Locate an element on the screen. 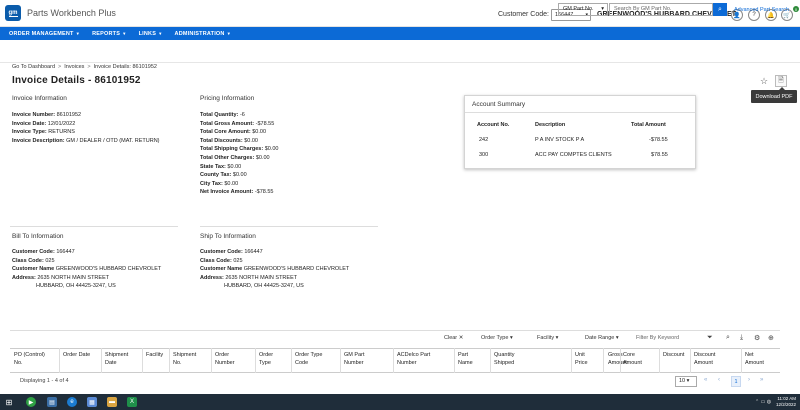 The height and width of the screenshot is (410, 800). field-label: Invoice Type: is located at coordinates (29, 132).